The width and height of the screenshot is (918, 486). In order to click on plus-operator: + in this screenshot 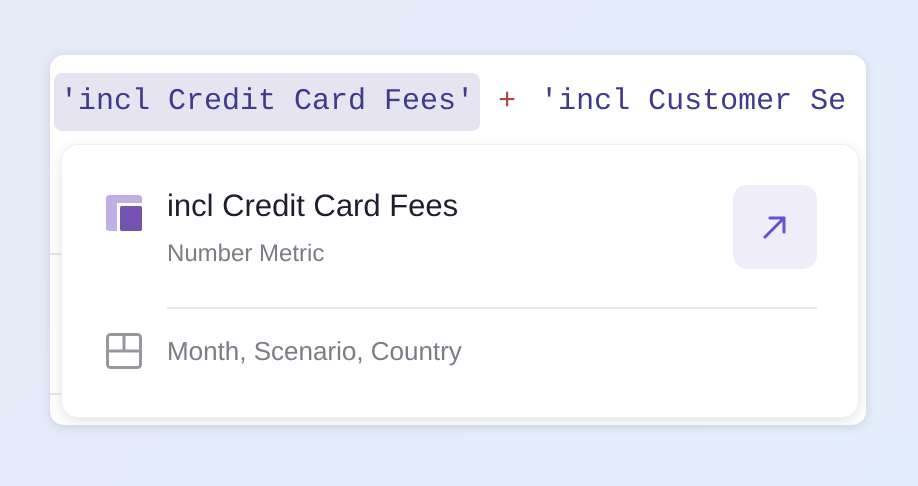, I will do `click(507, 102)`.